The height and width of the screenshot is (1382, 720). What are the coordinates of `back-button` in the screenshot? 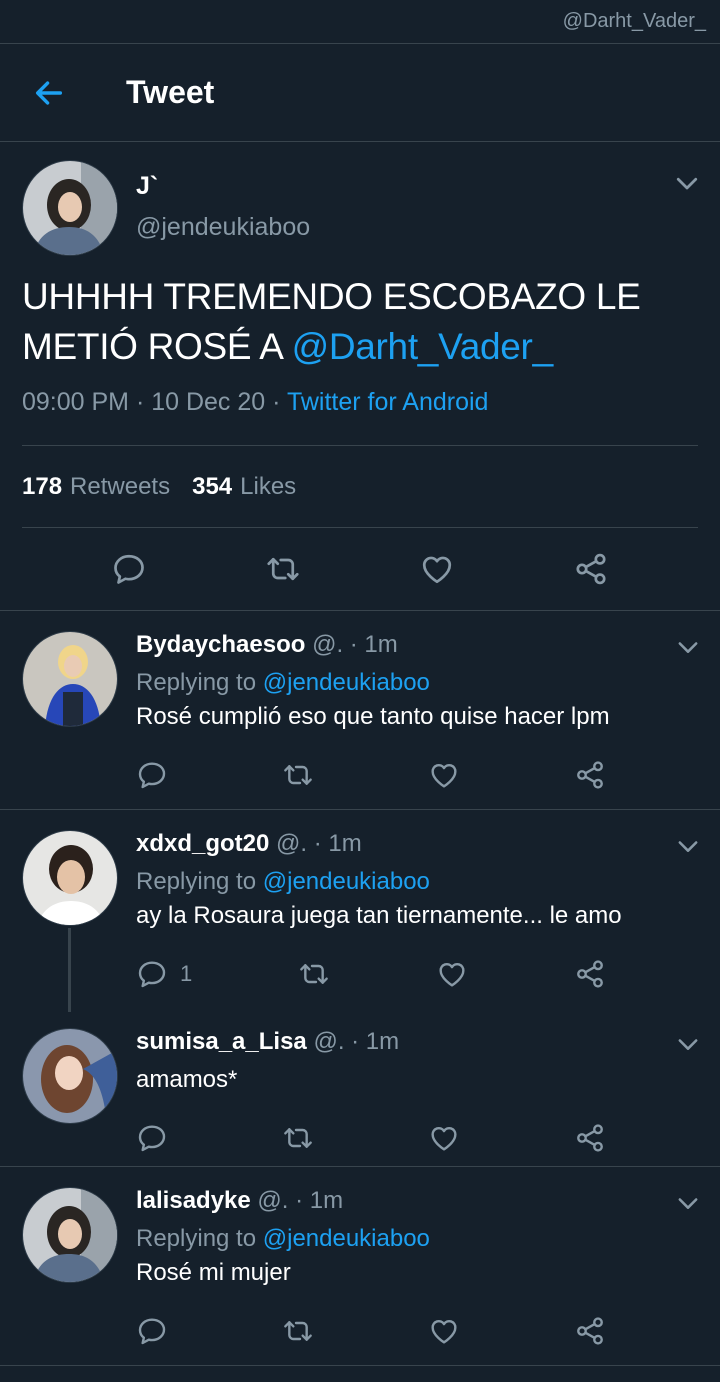 It's located at (49, 93).